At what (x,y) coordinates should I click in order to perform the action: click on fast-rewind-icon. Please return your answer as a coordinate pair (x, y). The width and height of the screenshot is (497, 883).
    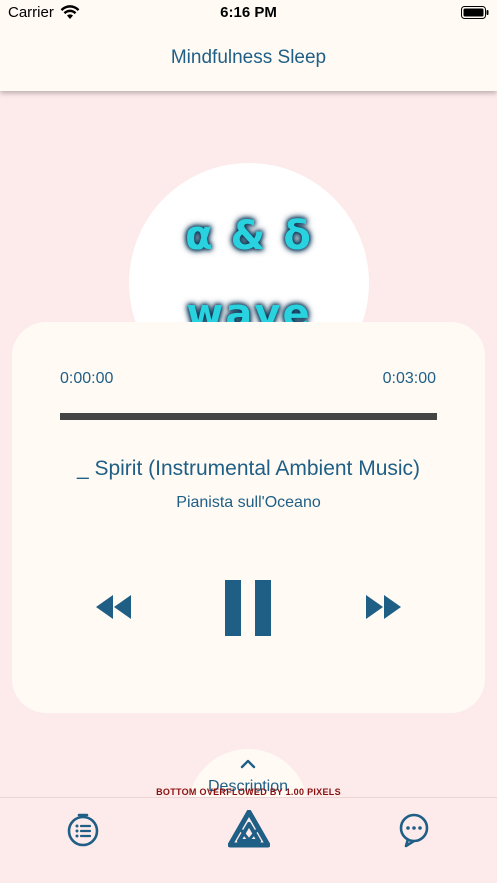
    Looking at the image, I should click on (113, 607).